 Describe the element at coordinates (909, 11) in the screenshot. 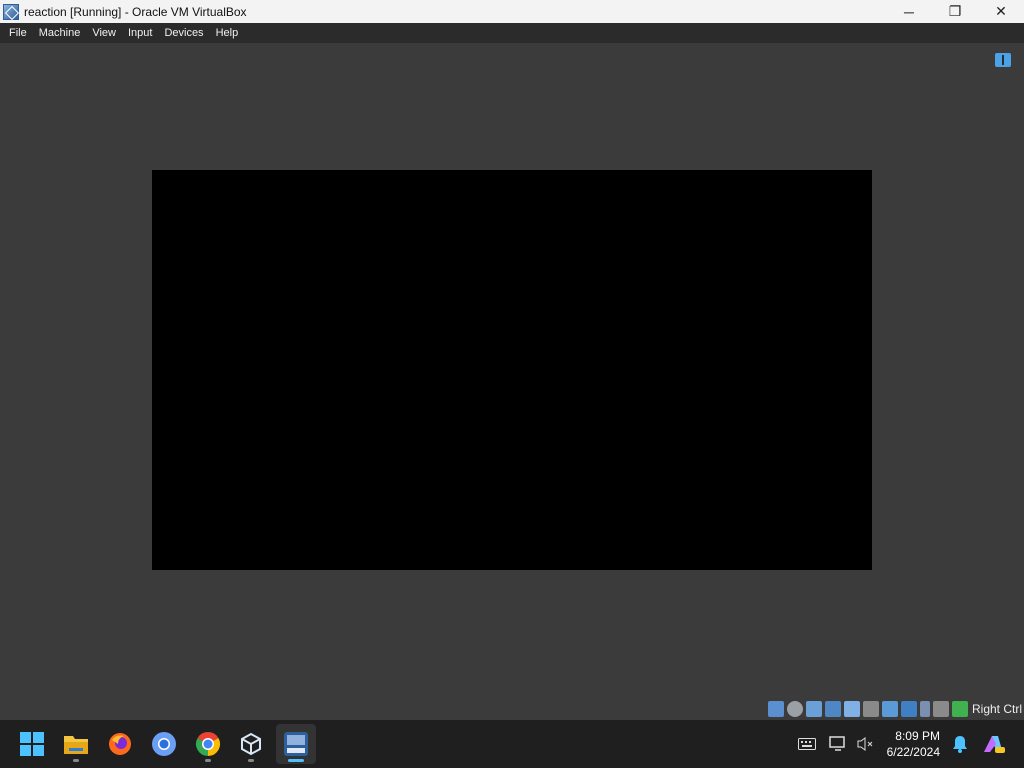

I see `minimize-button: ─` at that location.